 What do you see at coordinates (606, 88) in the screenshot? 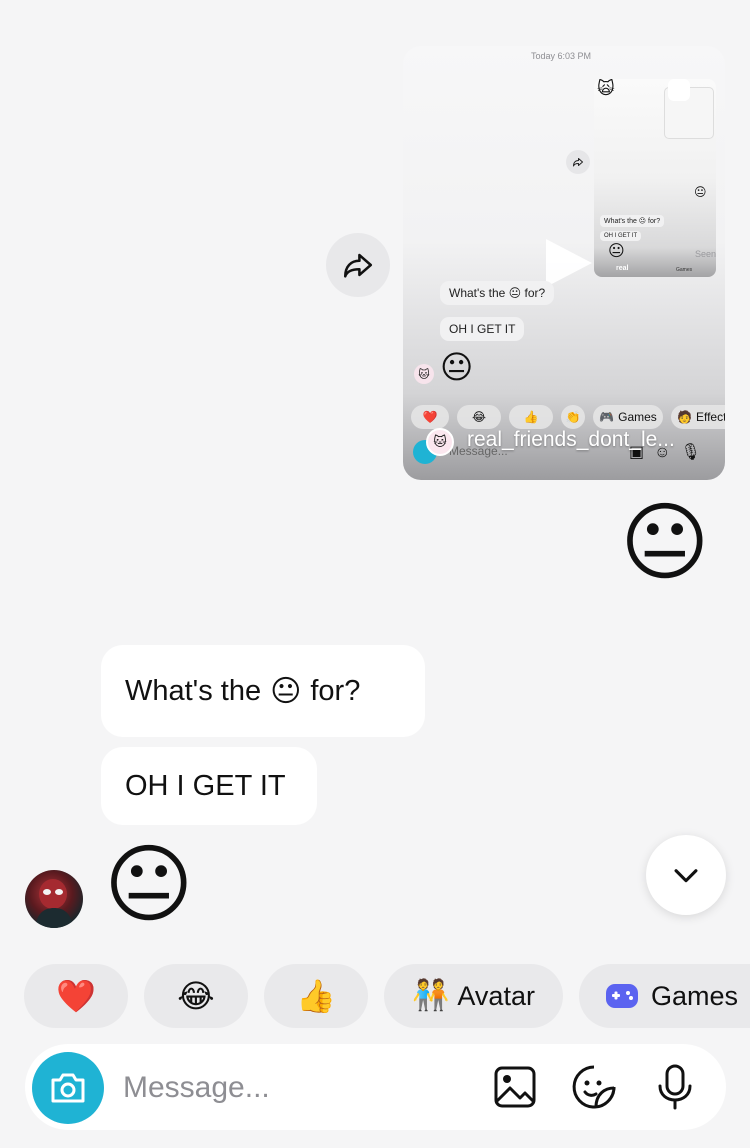
I see `cat-emoji: 🙀` at bounding box center [606, 88].